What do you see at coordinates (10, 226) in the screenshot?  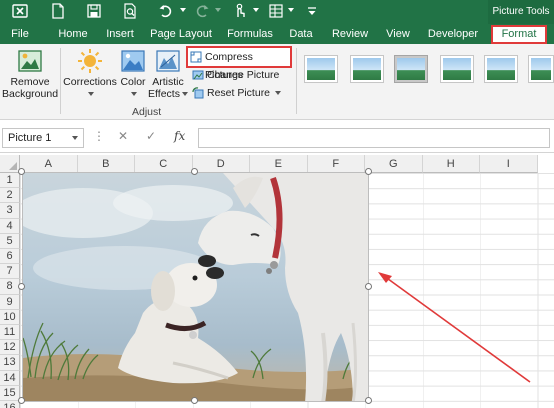 I see `row-header-4: 4` at bounding box center [10, 226].